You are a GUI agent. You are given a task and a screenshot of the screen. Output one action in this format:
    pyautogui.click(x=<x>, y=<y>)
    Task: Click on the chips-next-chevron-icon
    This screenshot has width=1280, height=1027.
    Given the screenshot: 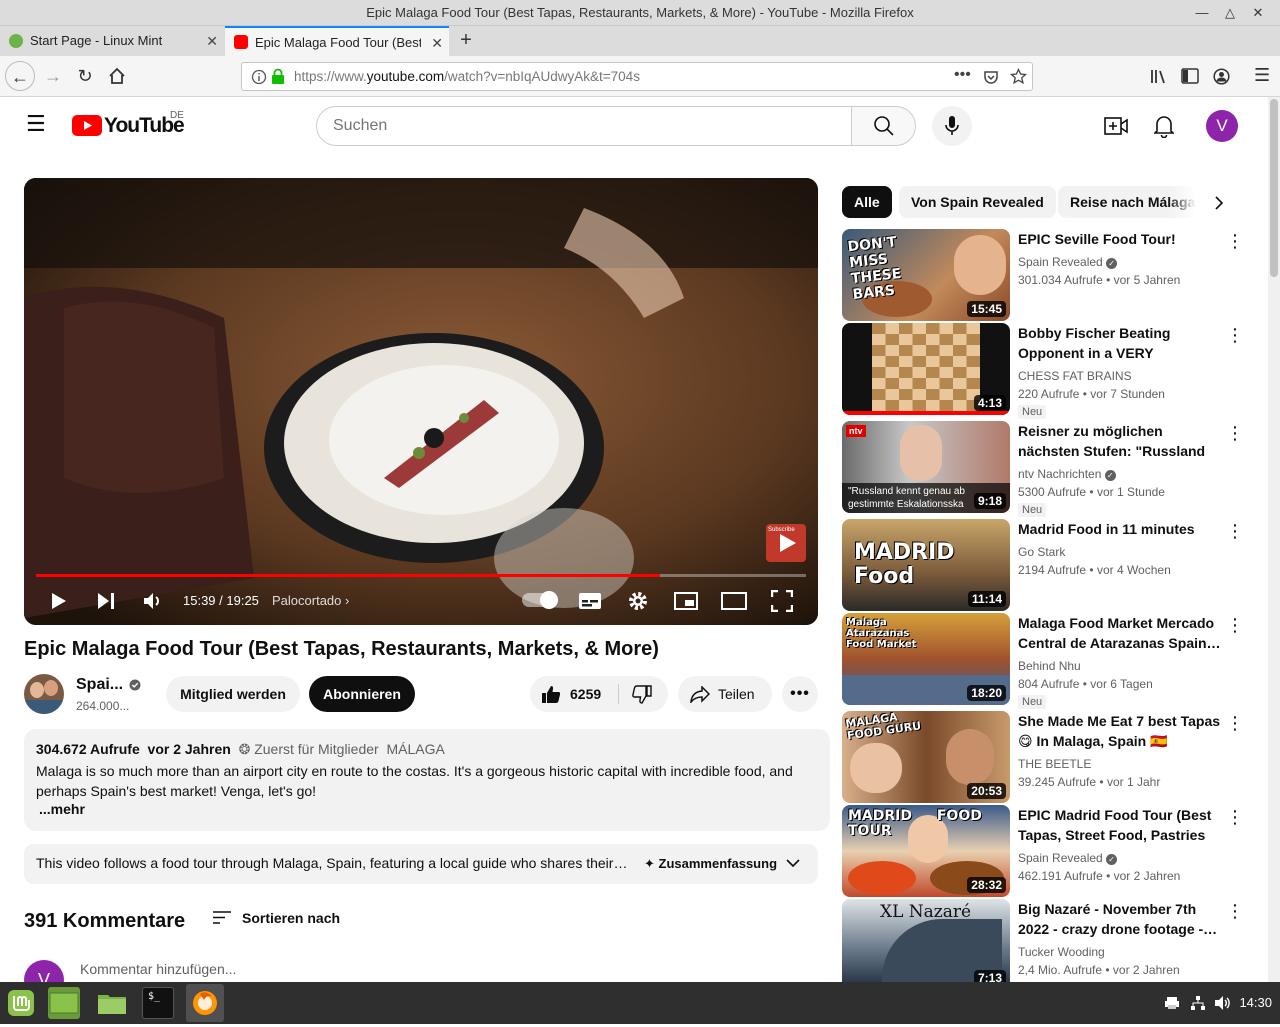 What is the action you would take?
    pyautogui.click(x=1219, y=203)
    